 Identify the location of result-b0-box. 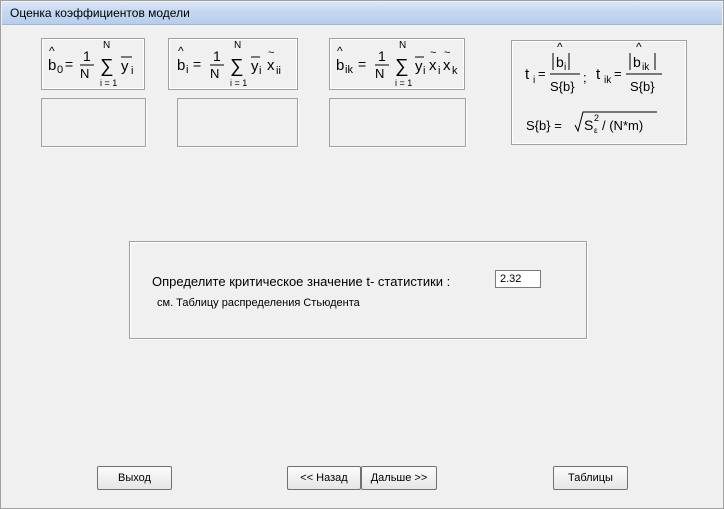
(93, 122).